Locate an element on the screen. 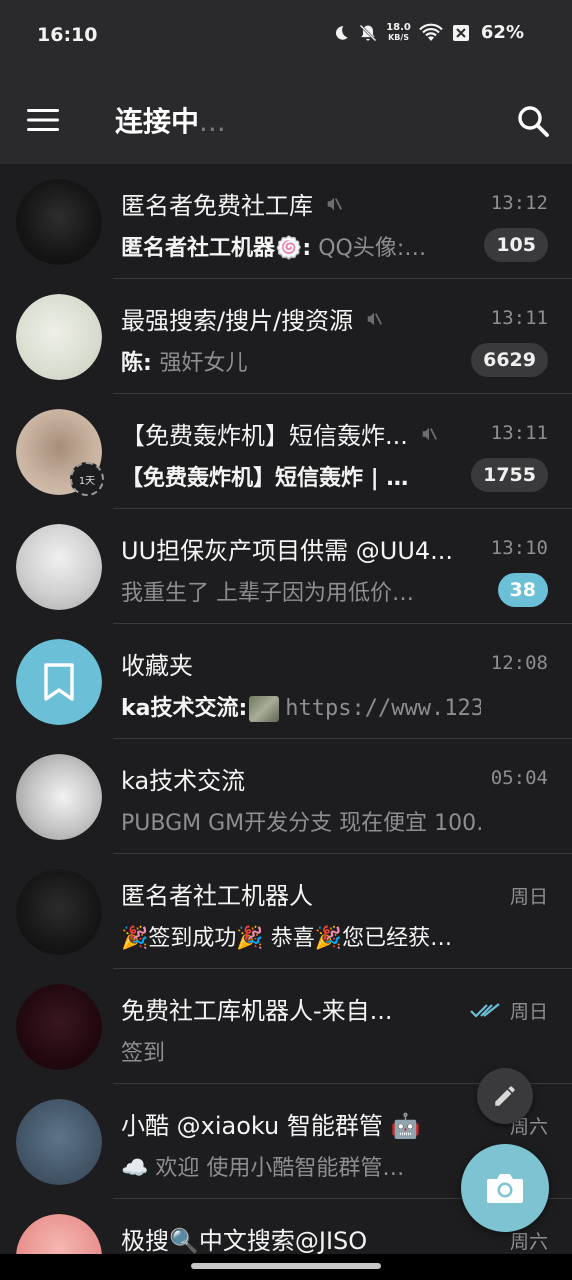  net-speed-unit: KB/S is located at coordinates (399, 37).